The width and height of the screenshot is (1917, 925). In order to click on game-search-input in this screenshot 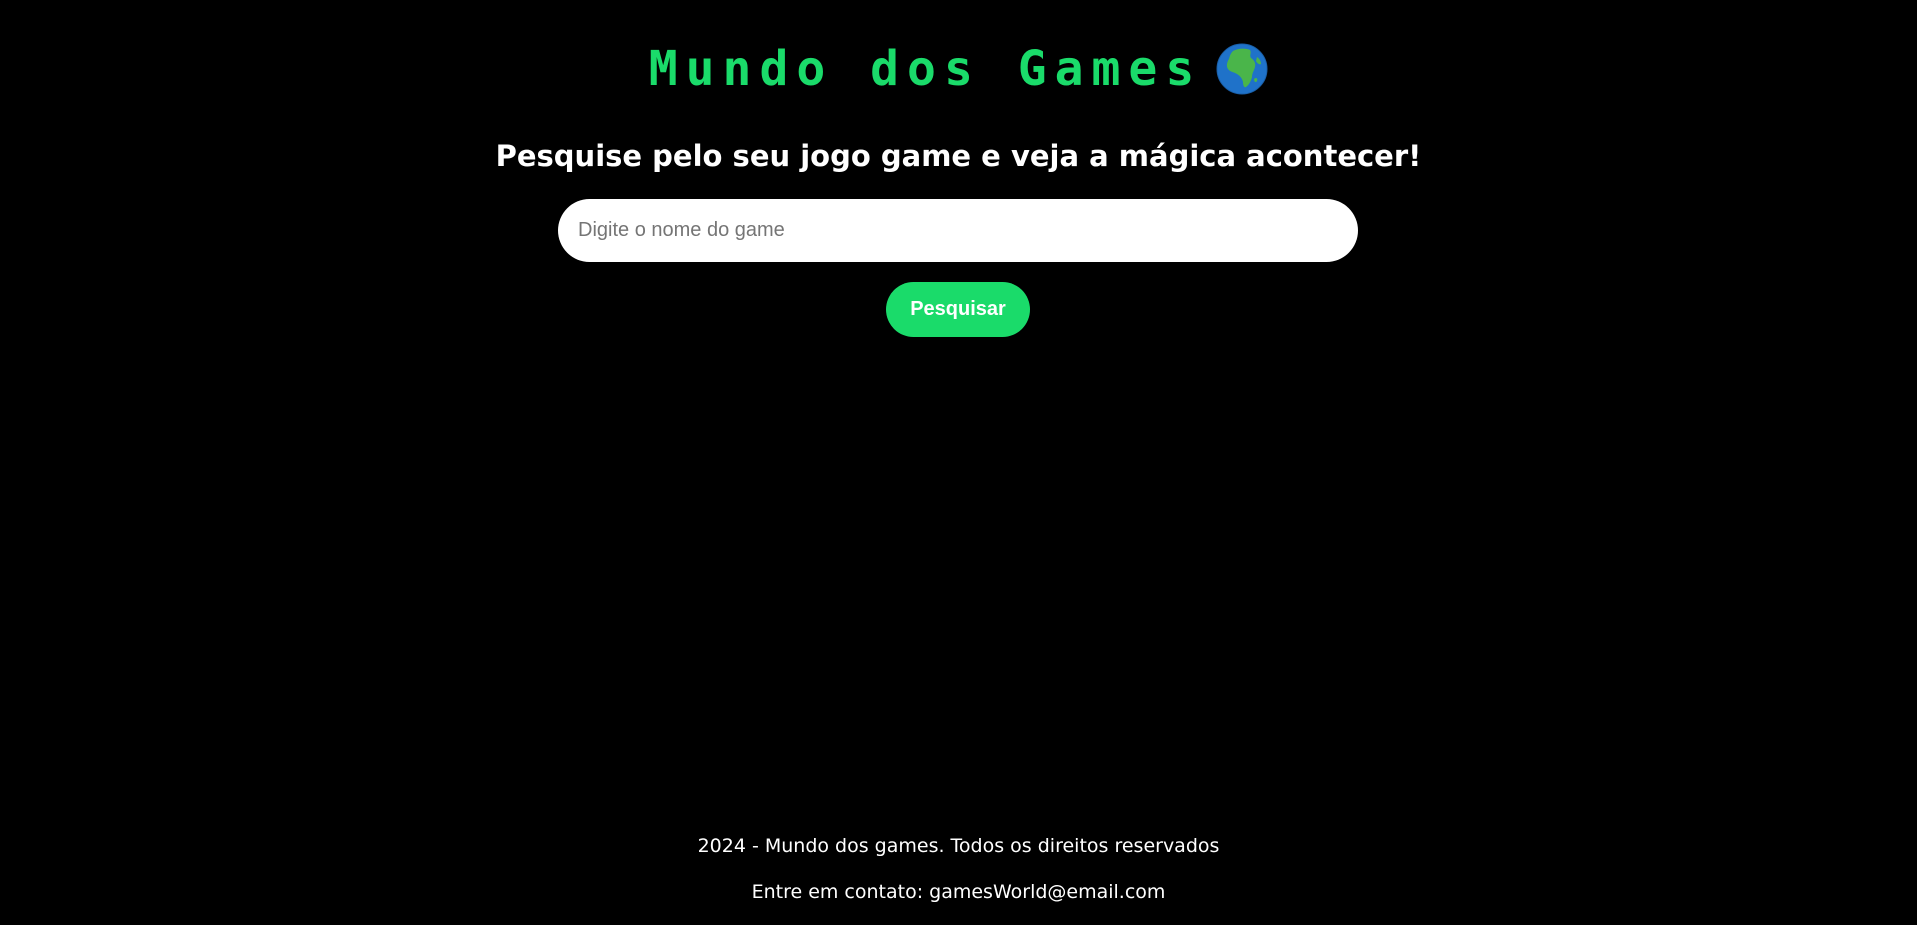, I will do `click(958, 230)`.